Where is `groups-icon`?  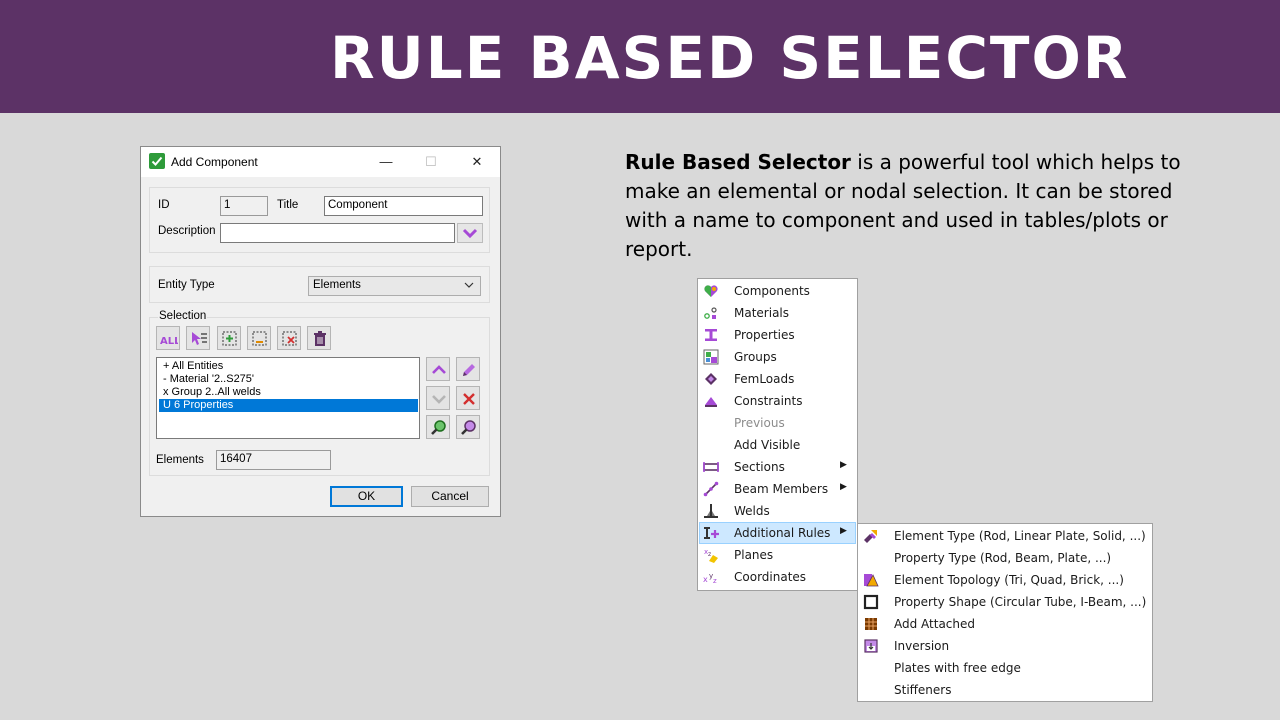 groups-icon is located at coordinates (711, 357).